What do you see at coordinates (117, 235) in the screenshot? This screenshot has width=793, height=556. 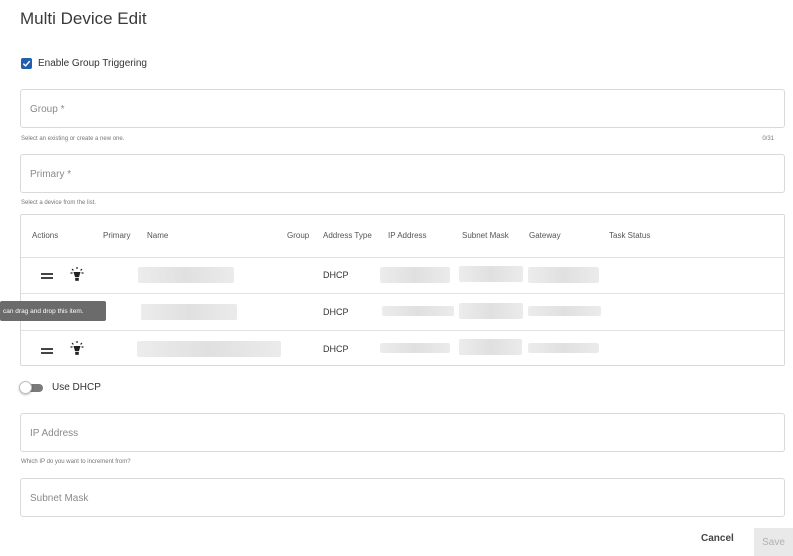 I see `th-primary: Primary` at bounding box center [117, 235].